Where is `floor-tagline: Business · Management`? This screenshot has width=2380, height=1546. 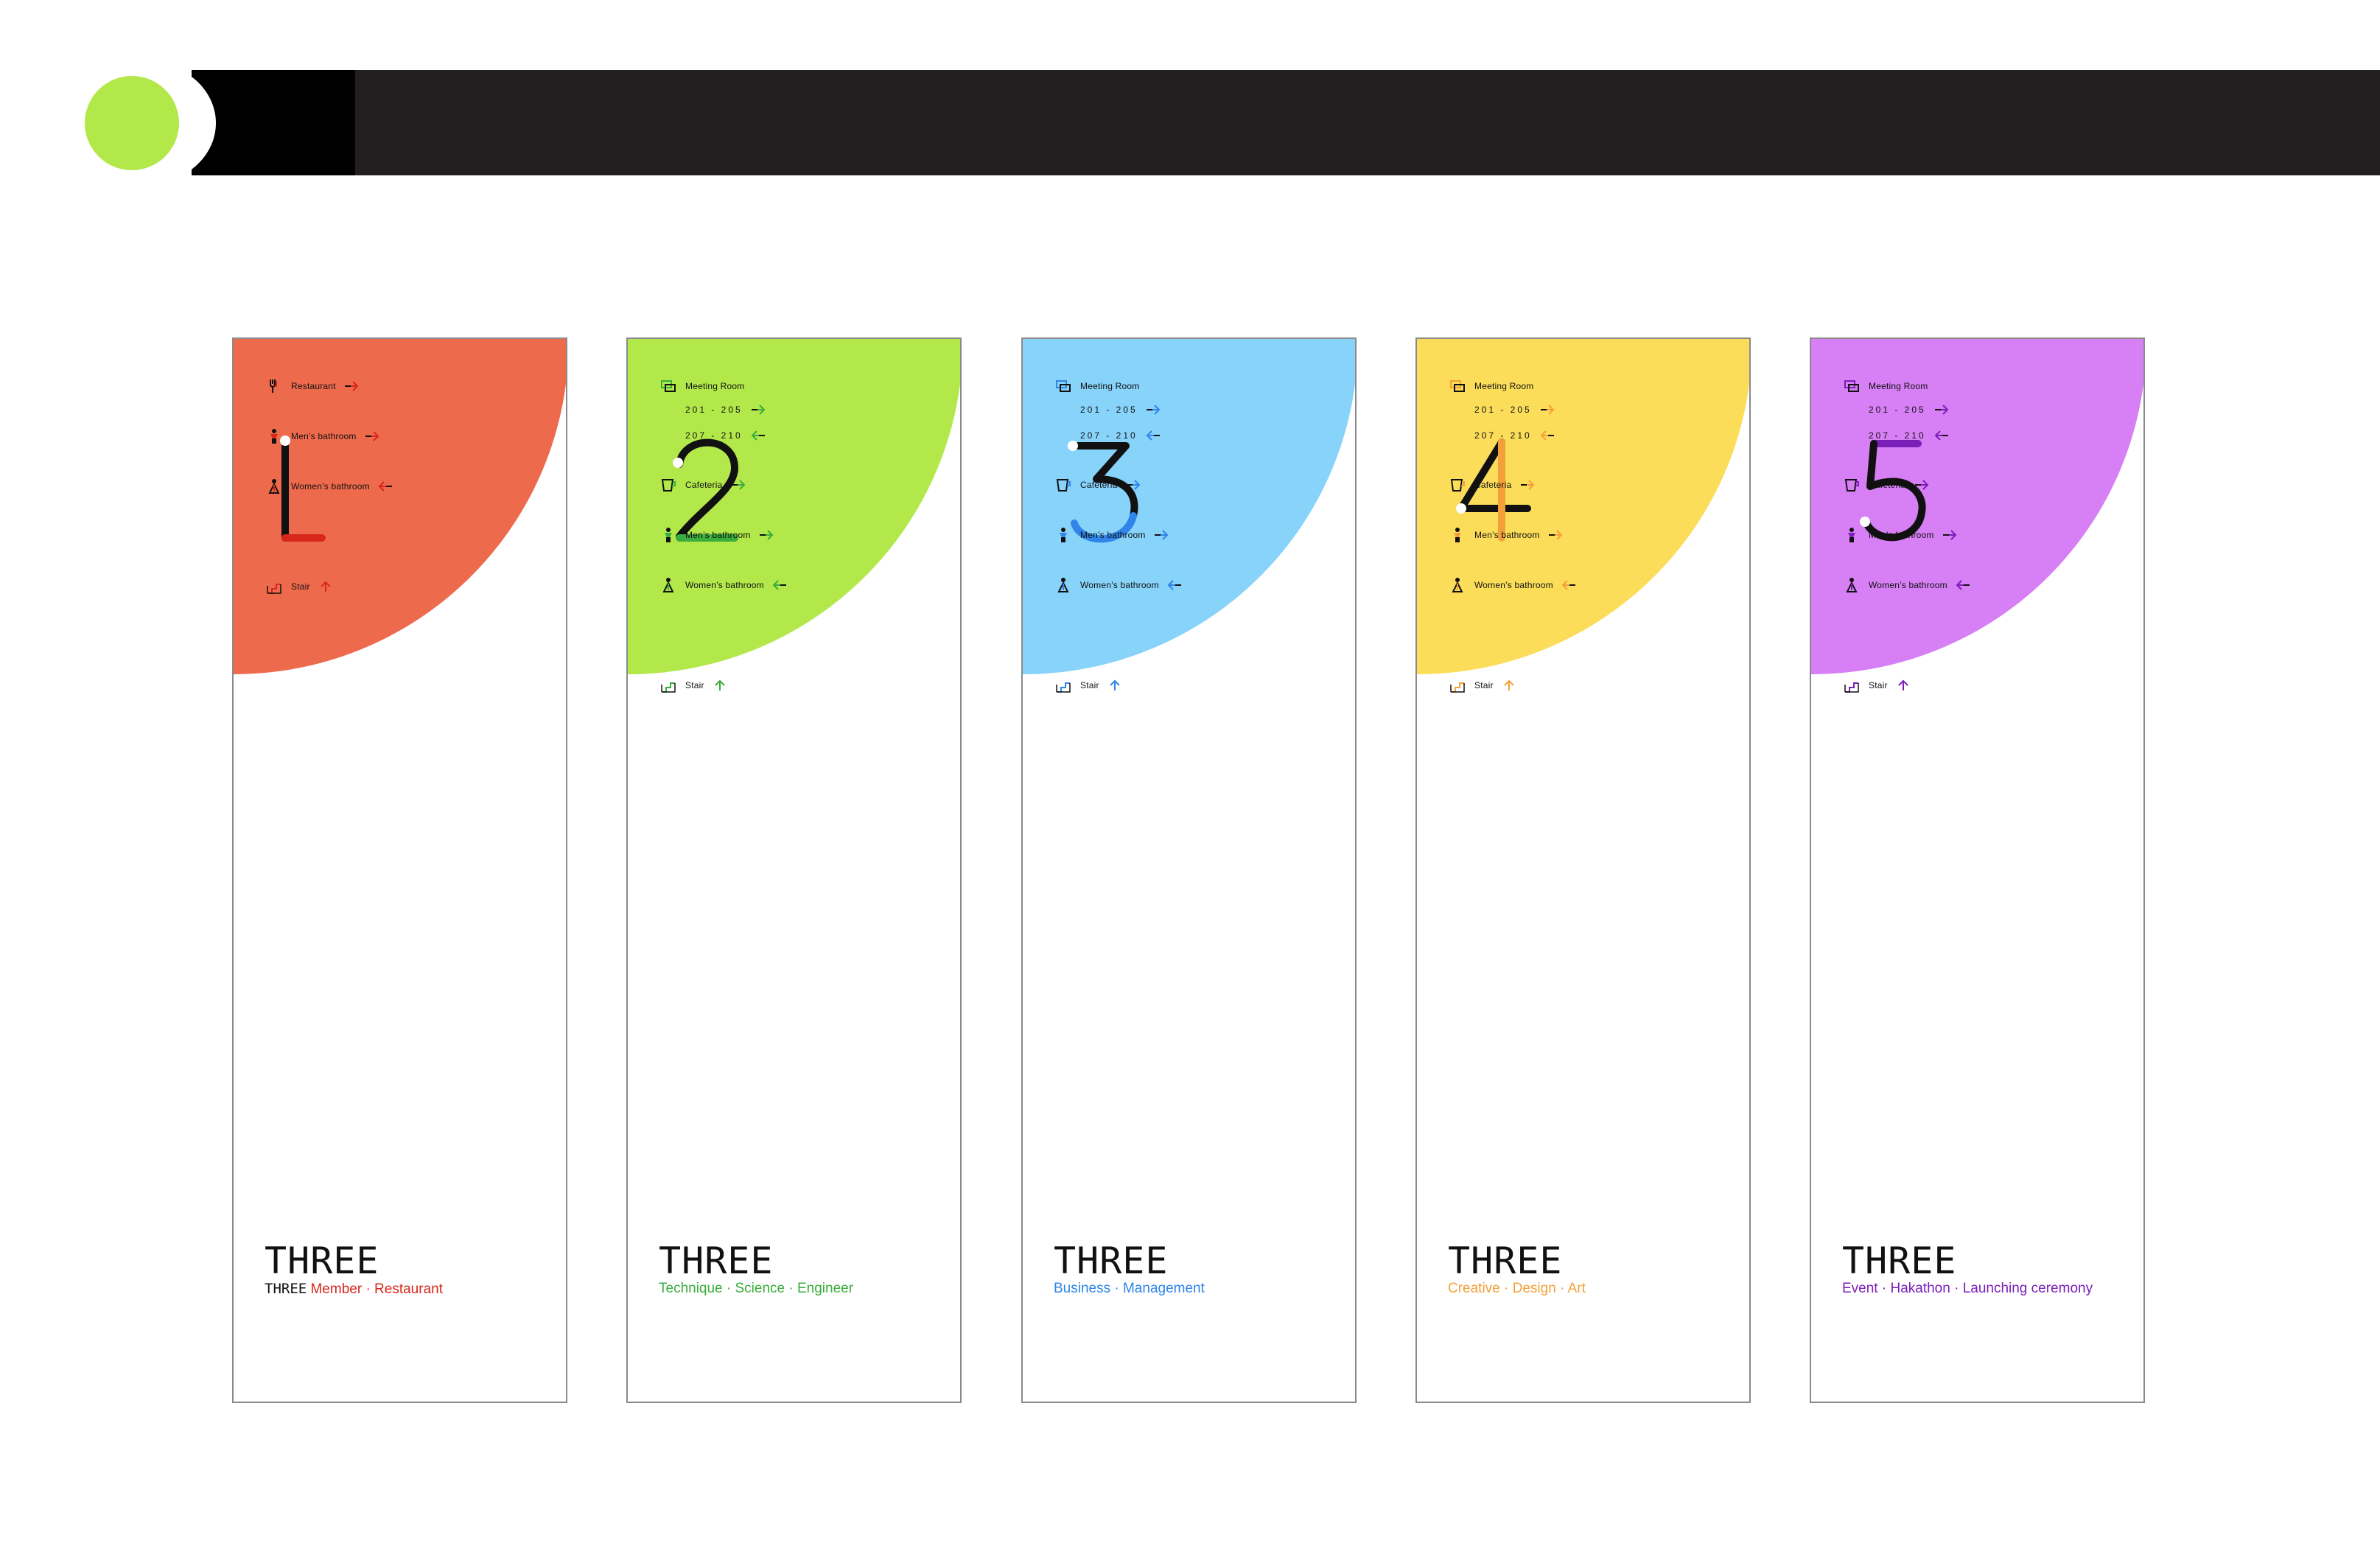
floor-tagline: Business · Management is located at coordinates (1129, 1289).